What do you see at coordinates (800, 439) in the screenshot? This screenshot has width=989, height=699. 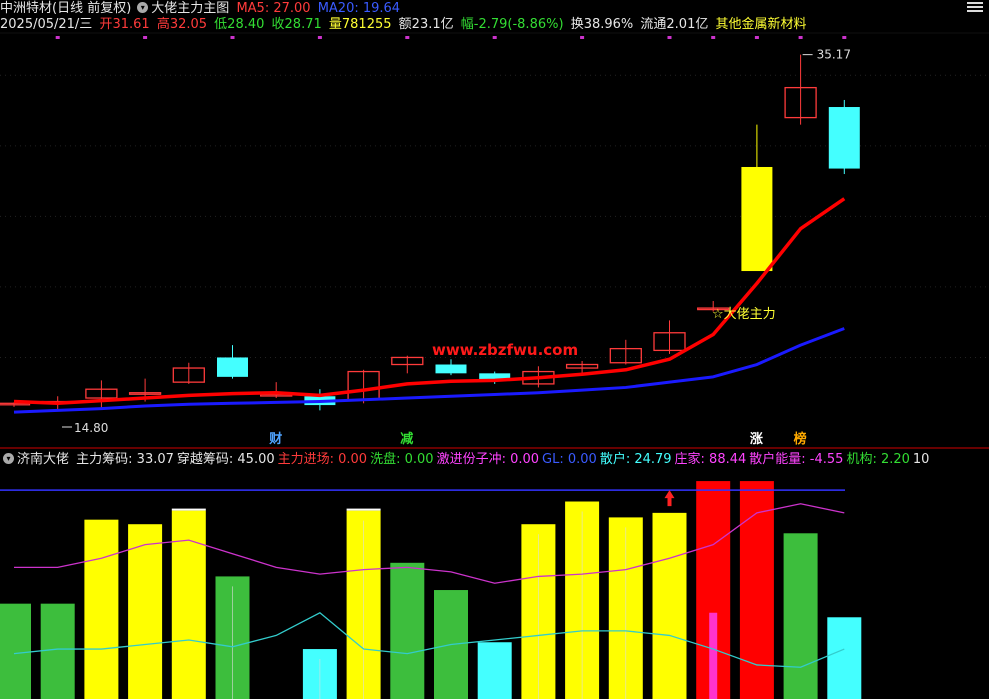 I see `event-marker: 榜` at bounding box center [800, 439].